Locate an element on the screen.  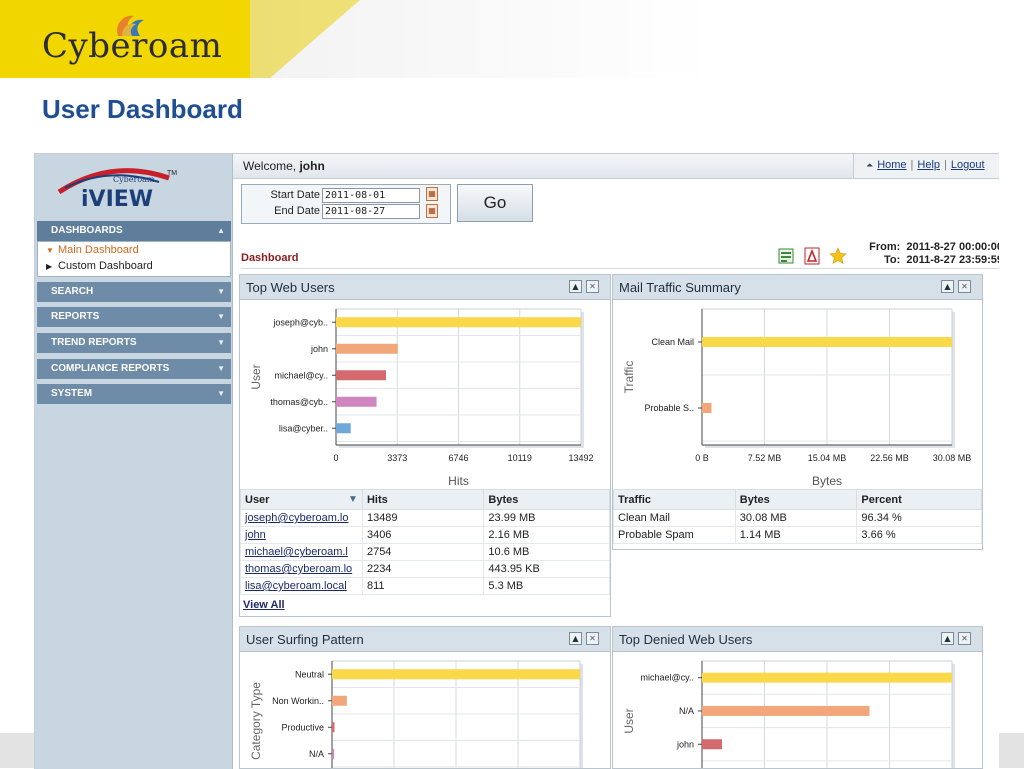
widget-header: Top Web Users ▲ ✕ is located at coordinates (425, 287).